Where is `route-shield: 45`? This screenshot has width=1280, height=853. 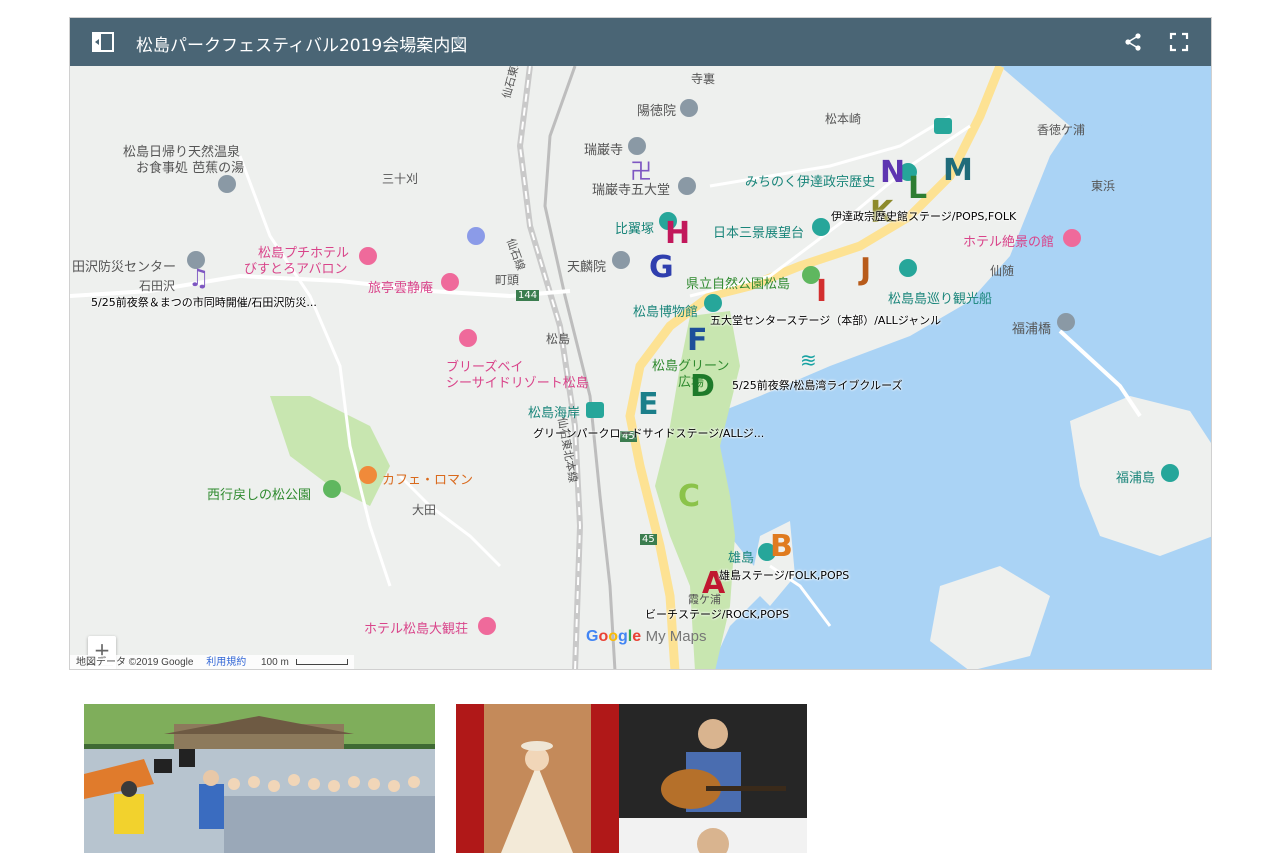
route-shield: 45 is located at coordinates (648, 539).